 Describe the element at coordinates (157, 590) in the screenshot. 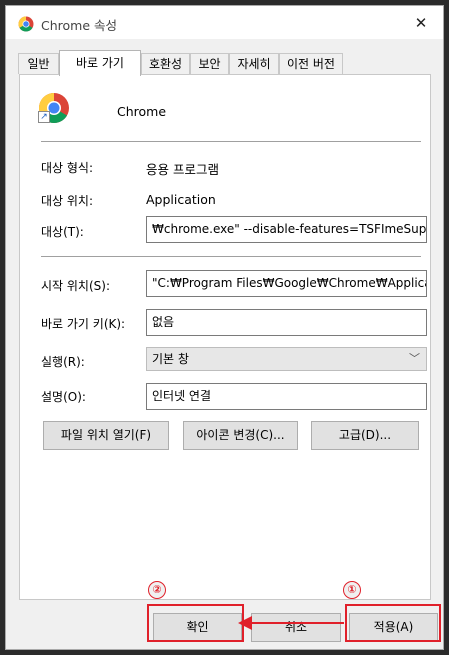

I see `step-2-marker: ②` at that location.